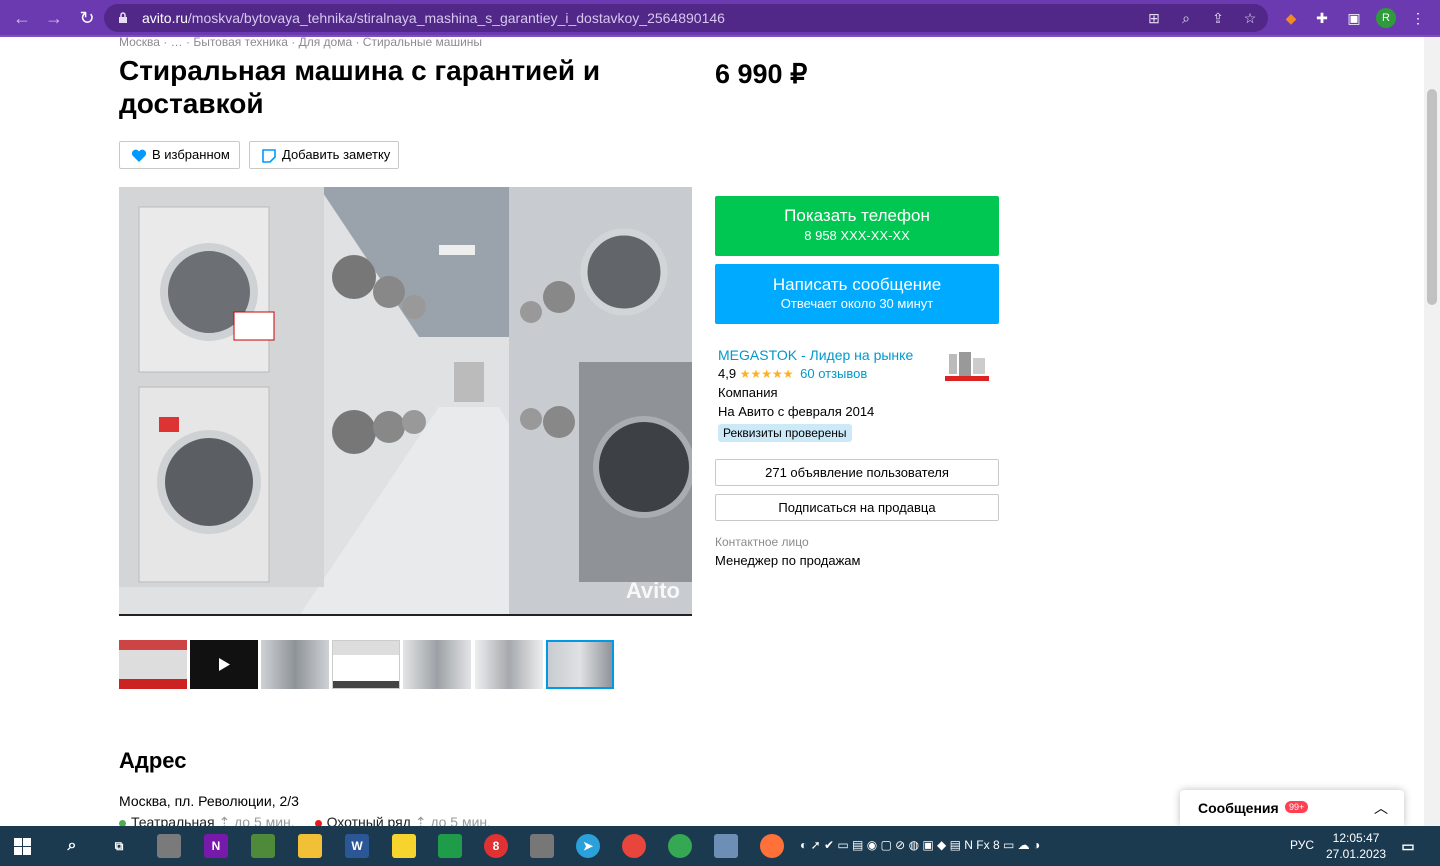  Describe the element at coordinates (1291, 18) in the screenshot. I see `metamask-fox-icon: ◆` at that location.